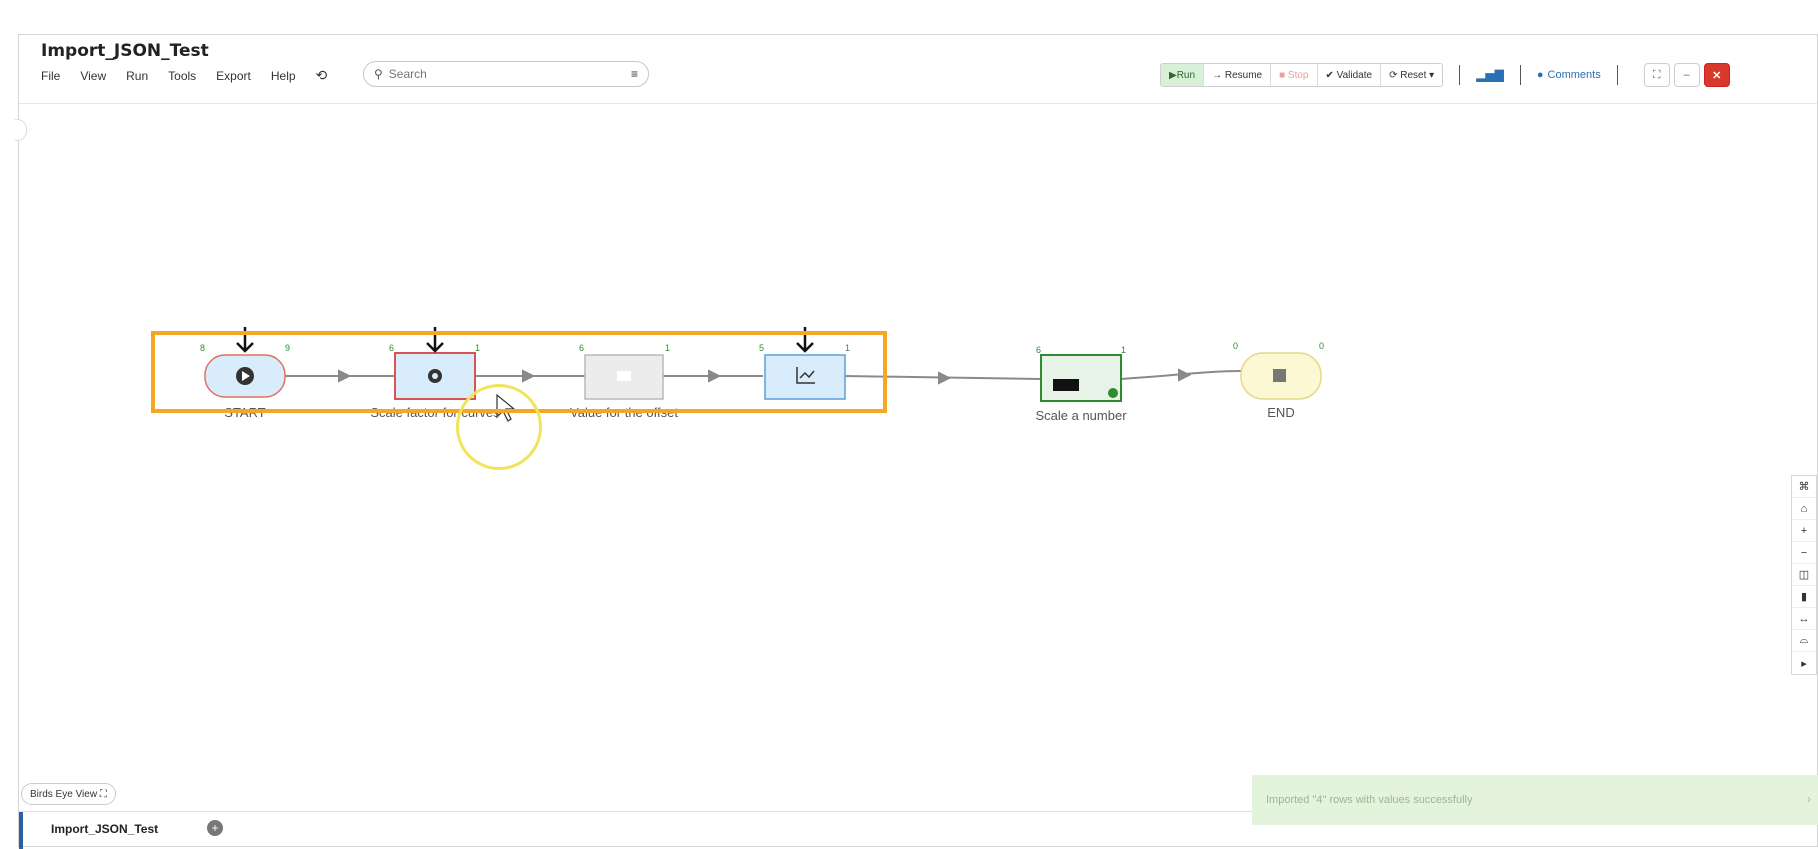  Describe the element at coordinates (93, 76) in the screenshot. I see `menu-view: View` at that location.